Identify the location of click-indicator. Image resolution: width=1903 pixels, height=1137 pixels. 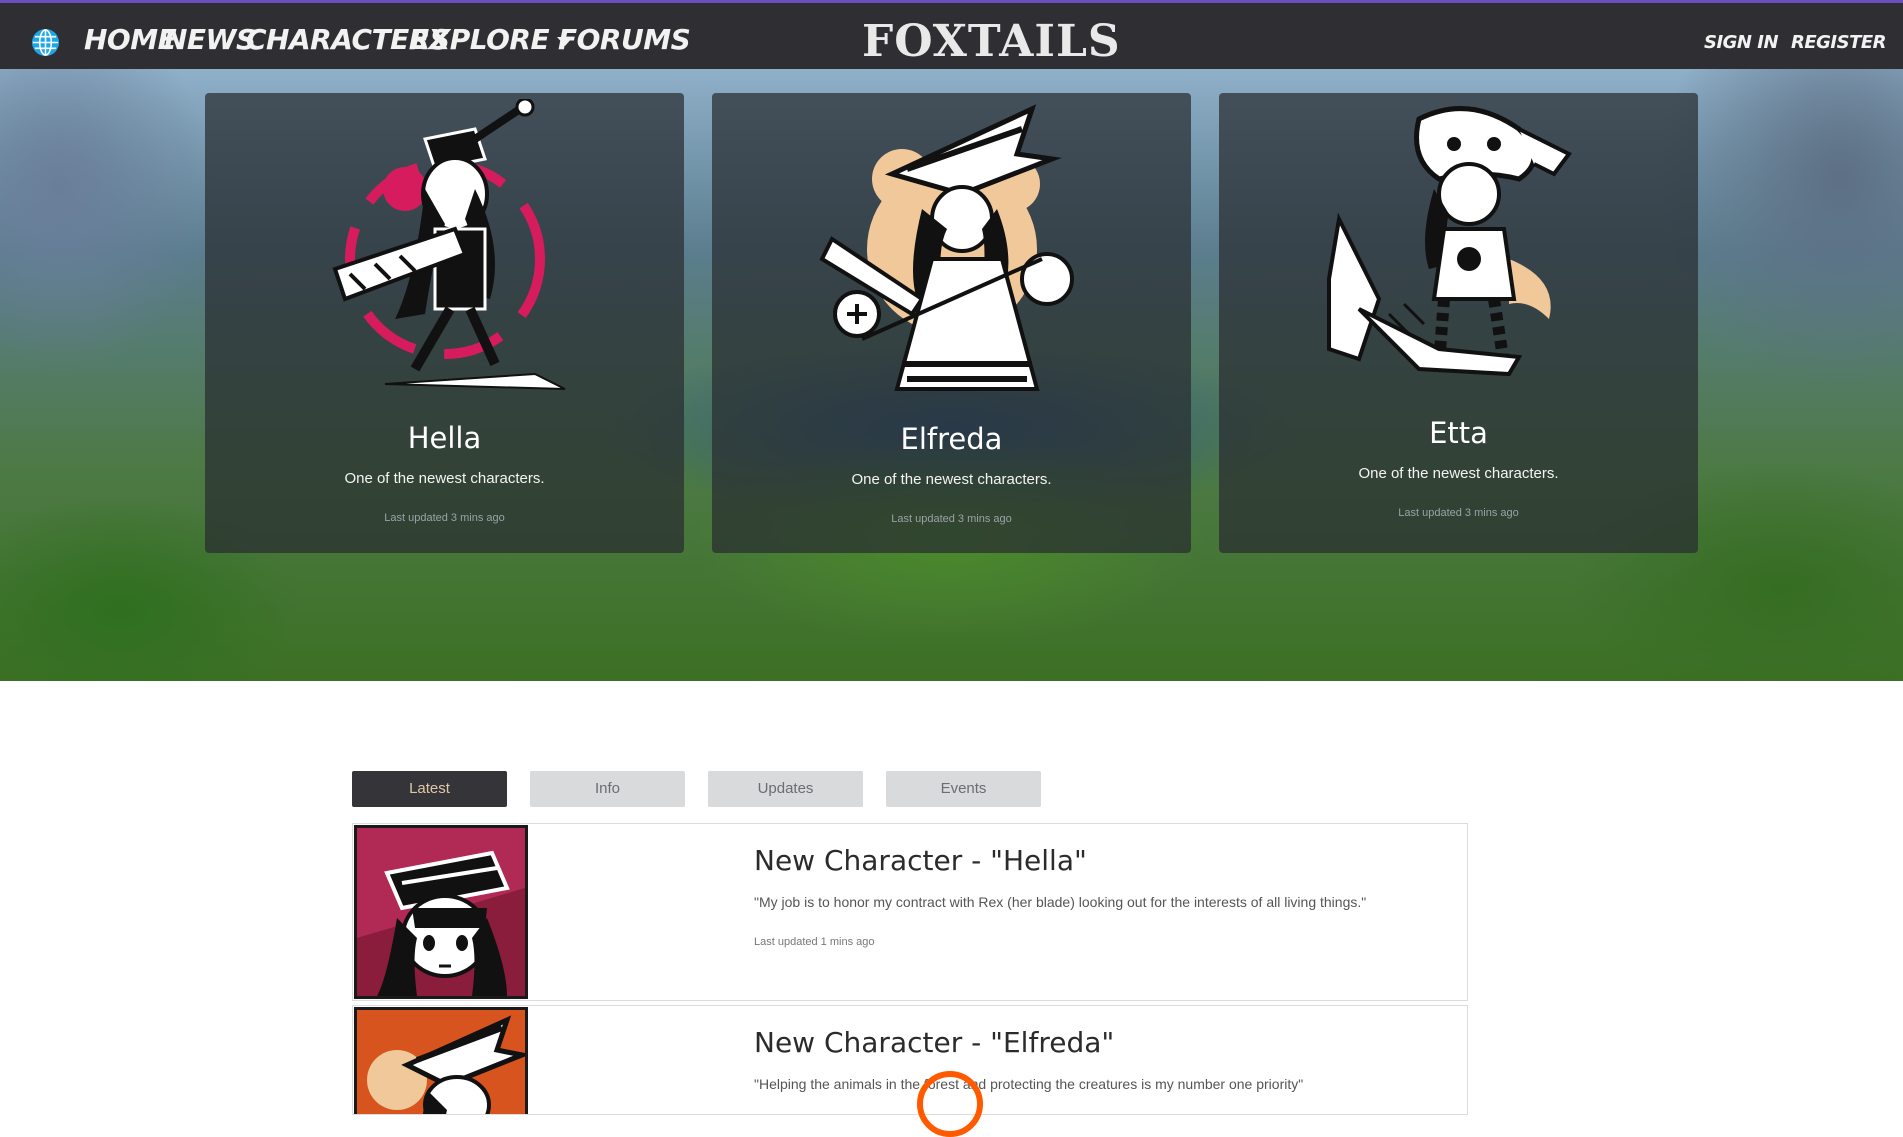
(950, 1104).